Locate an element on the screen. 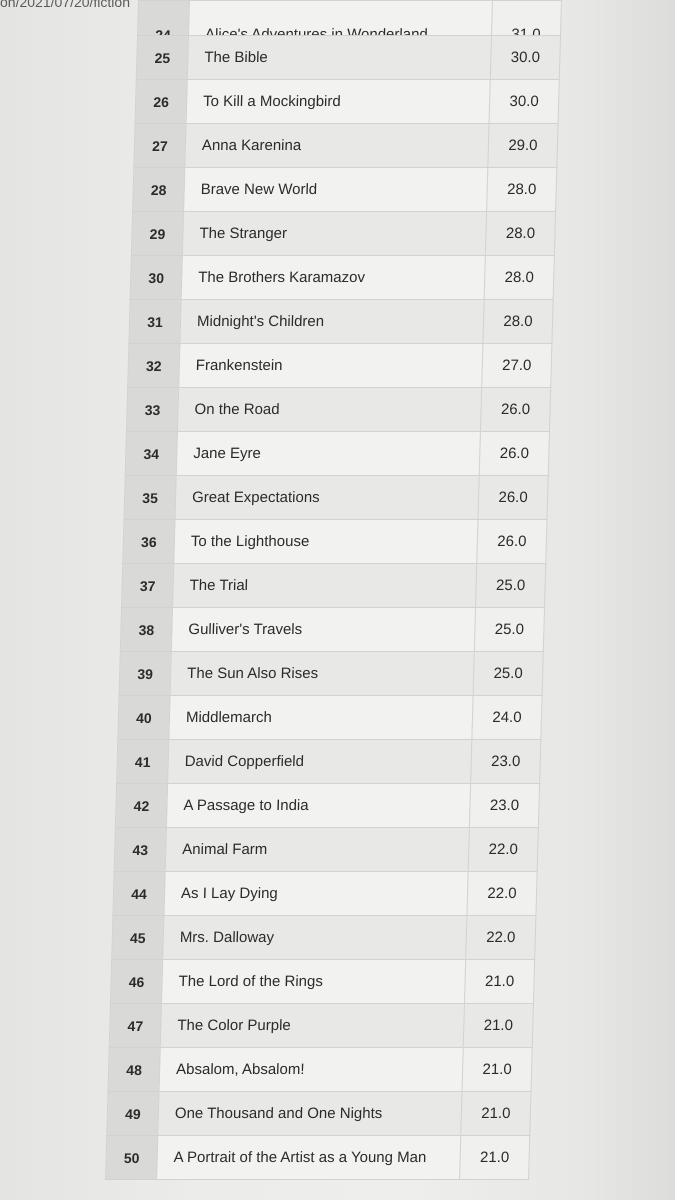 Image resolution: width=675 pixels, height=1200 pixels. table-row: 30 The Brothers Karamazov 28.0 is located at coordinates (342, 277).